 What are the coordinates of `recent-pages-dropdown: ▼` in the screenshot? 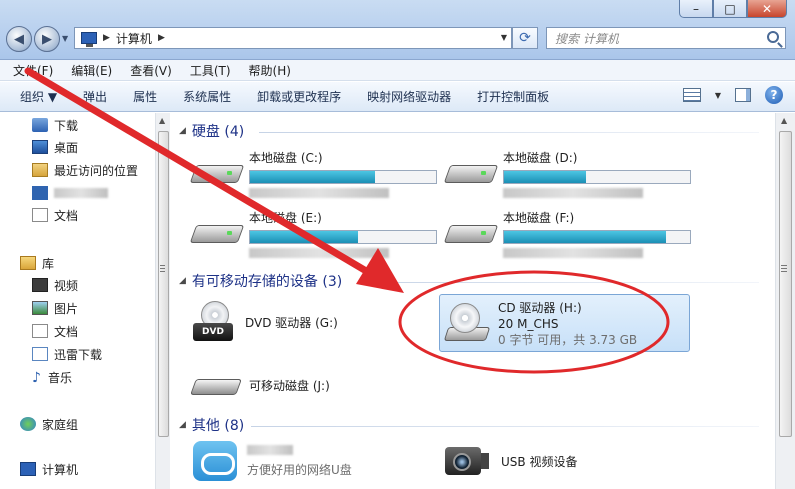 It's located at (65, 38).